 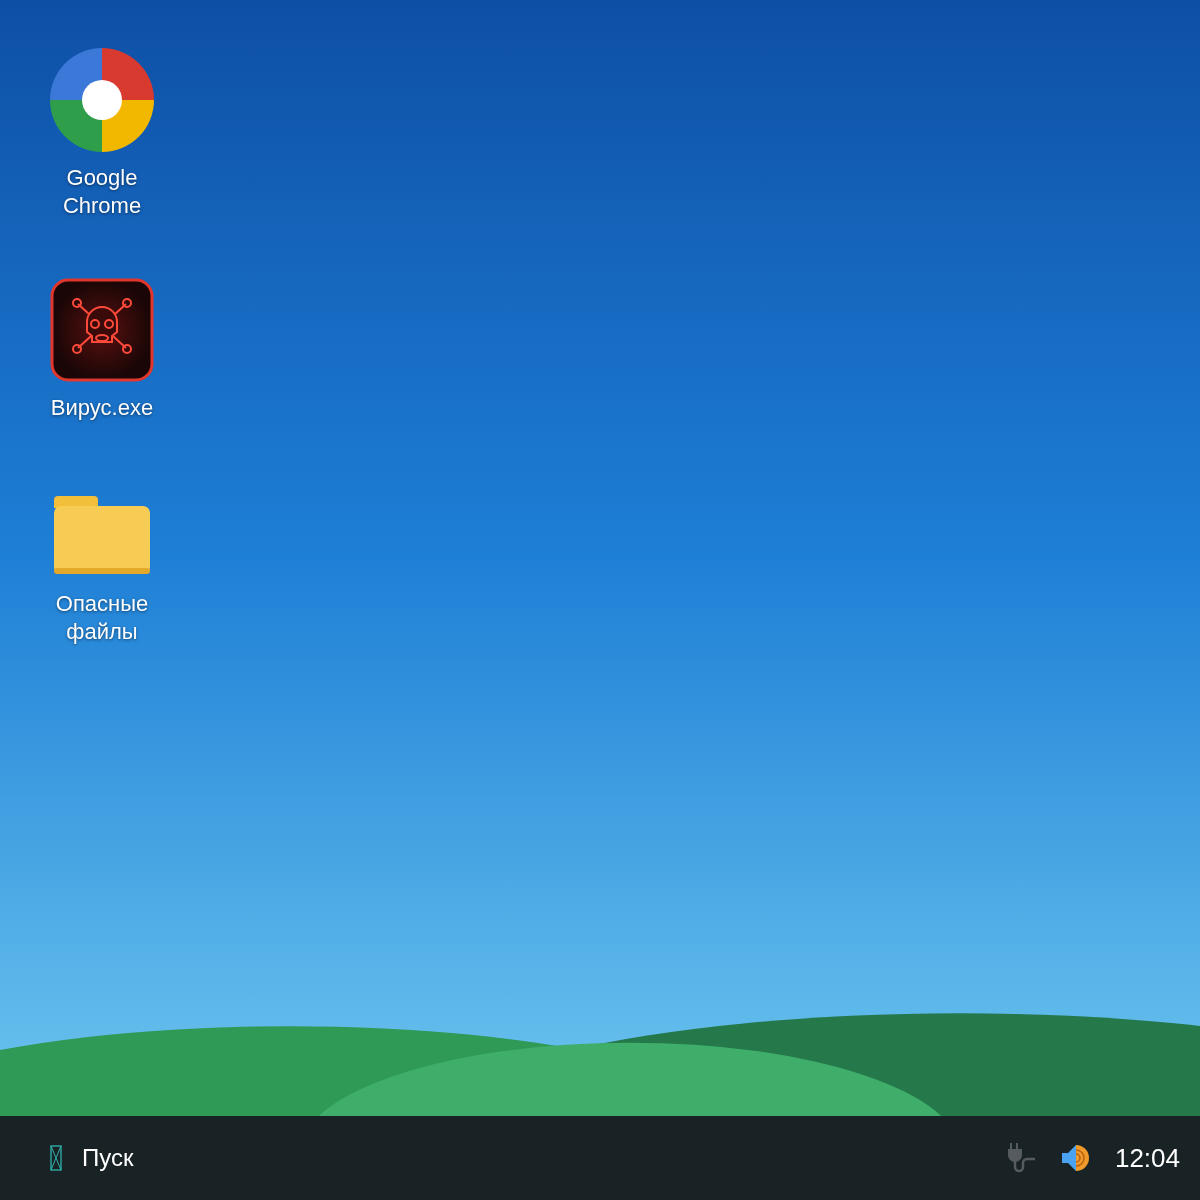 What do you see at coordinates (56, 1158) in the screenshot?
I see `missing-glyph-icon` at bounding box center [56, 1158].